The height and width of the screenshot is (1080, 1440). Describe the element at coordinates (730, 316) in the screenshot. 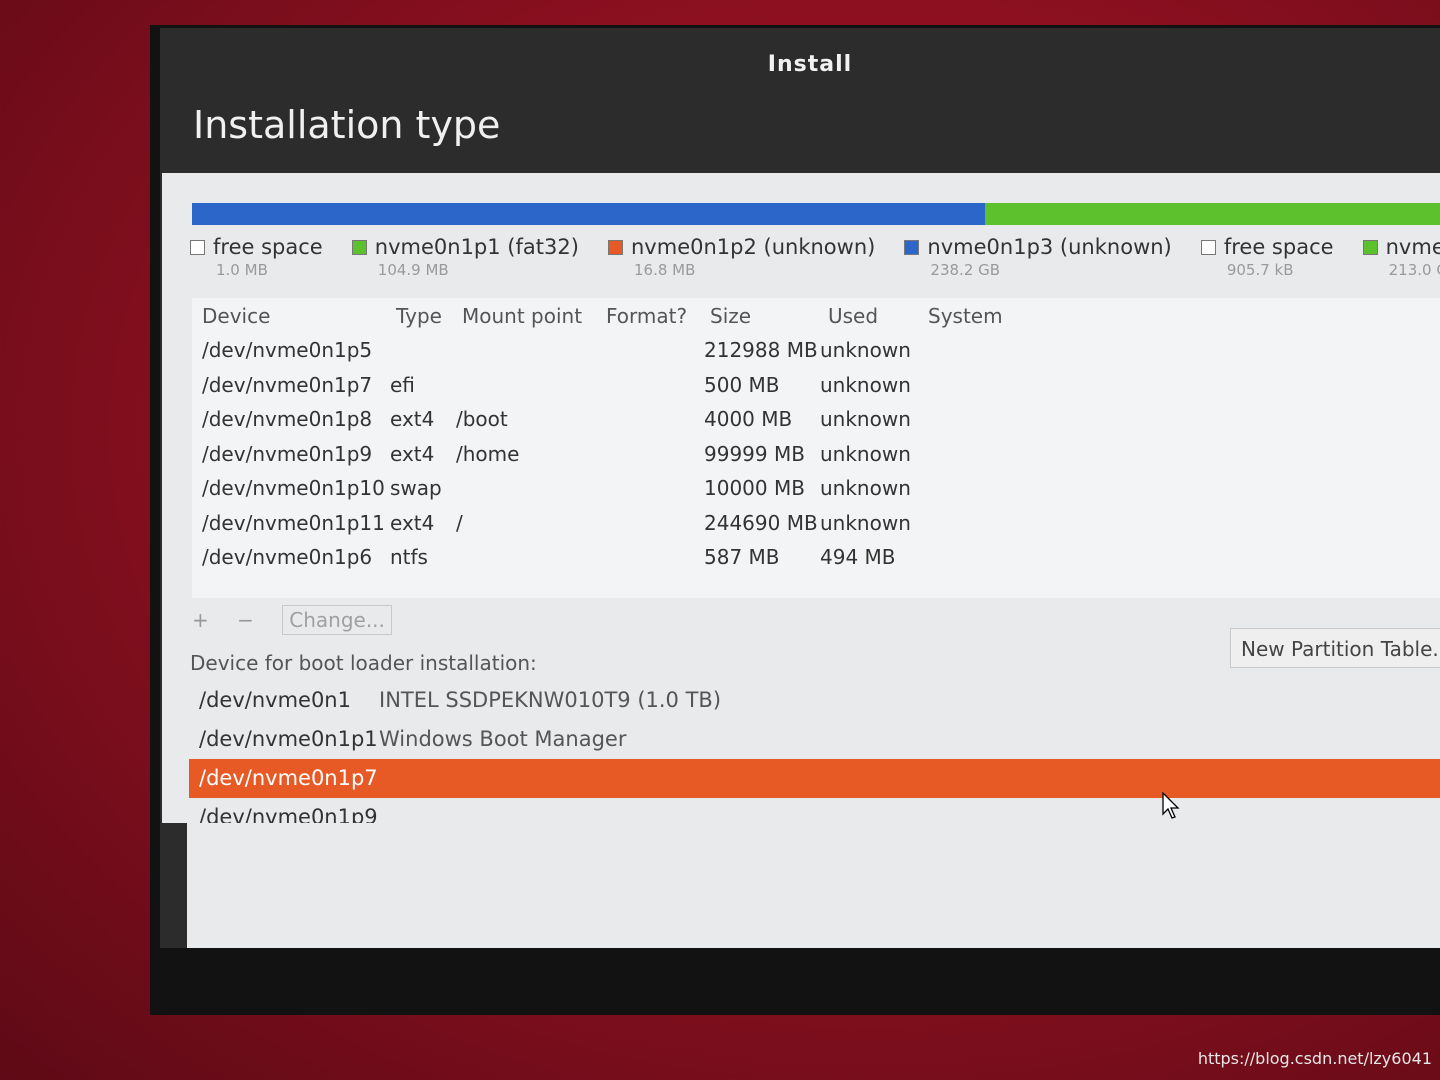

I see `column-size: Size` at that location.